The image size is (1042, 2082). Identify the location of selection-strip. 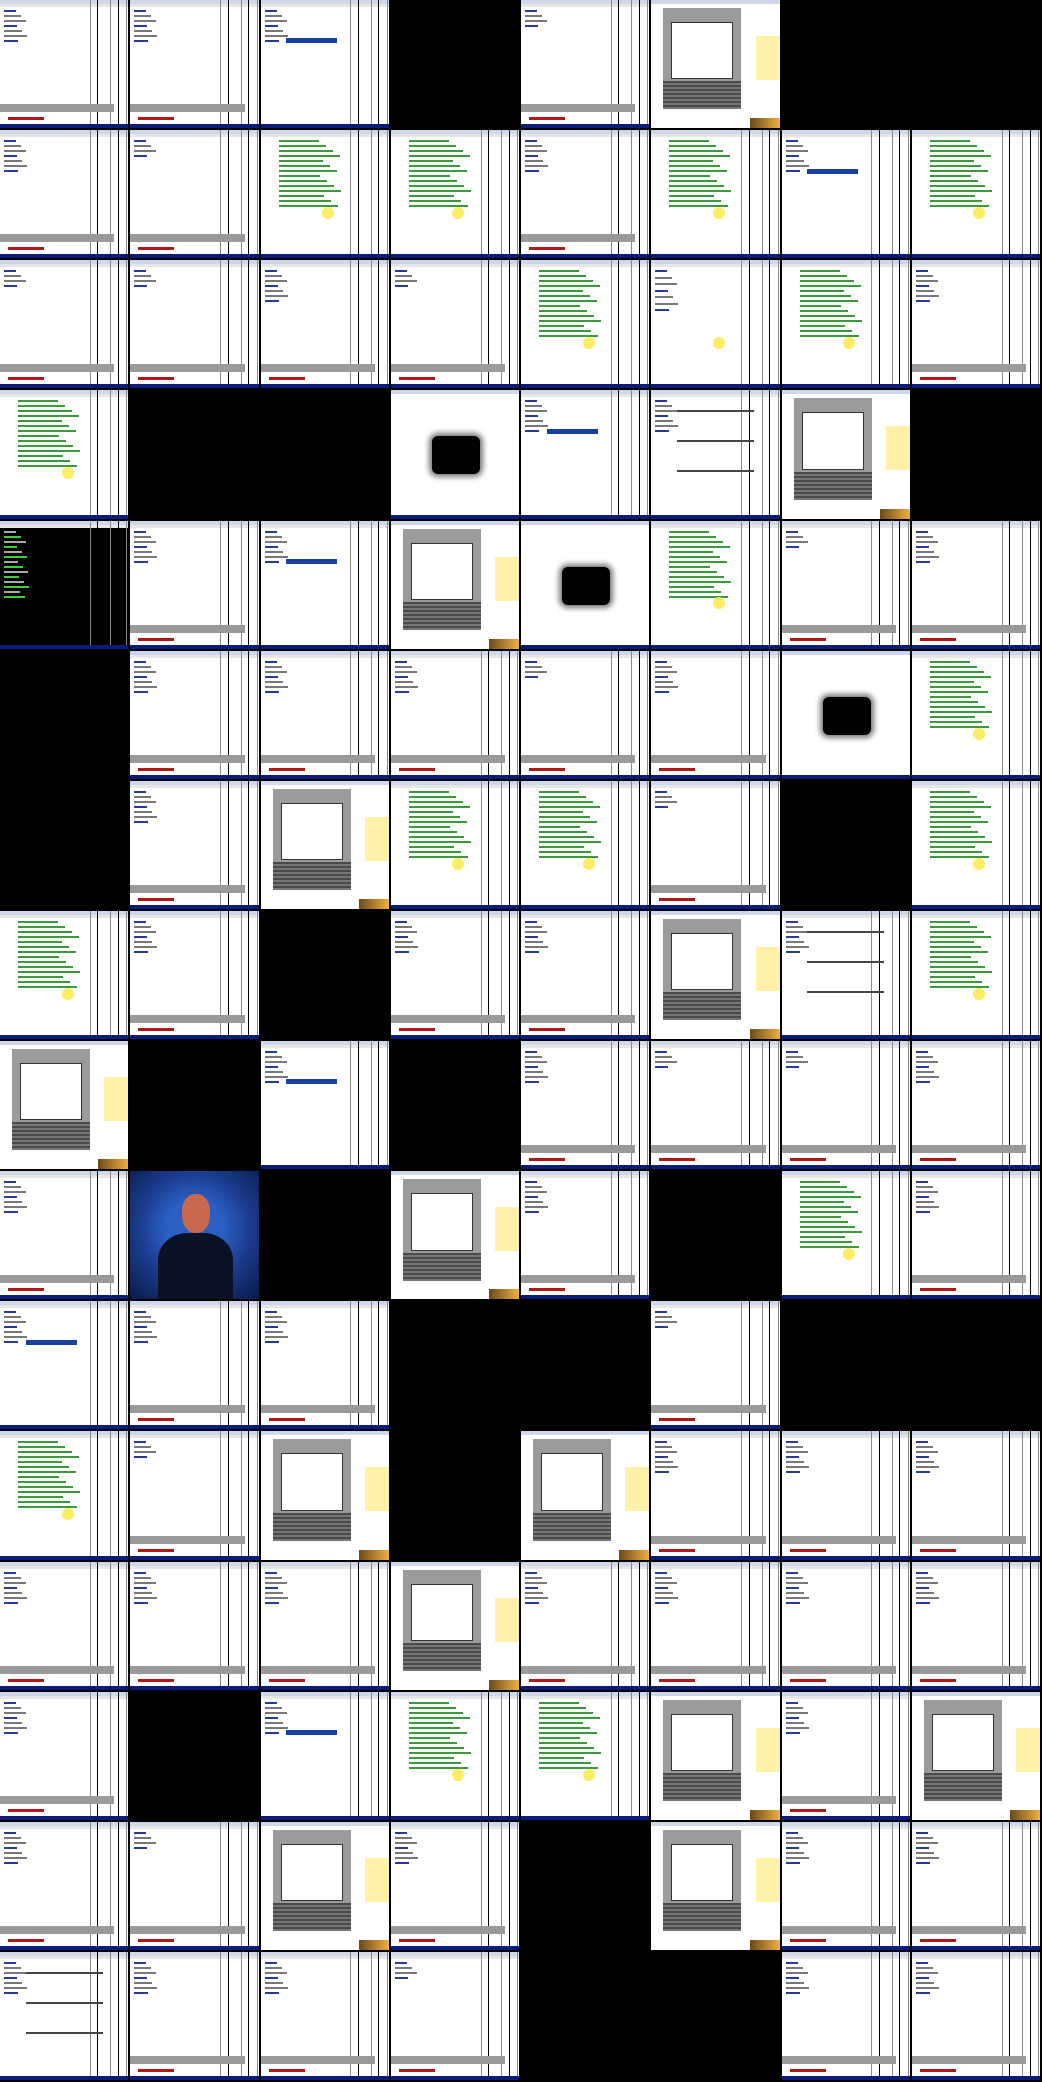
(312, 1082).